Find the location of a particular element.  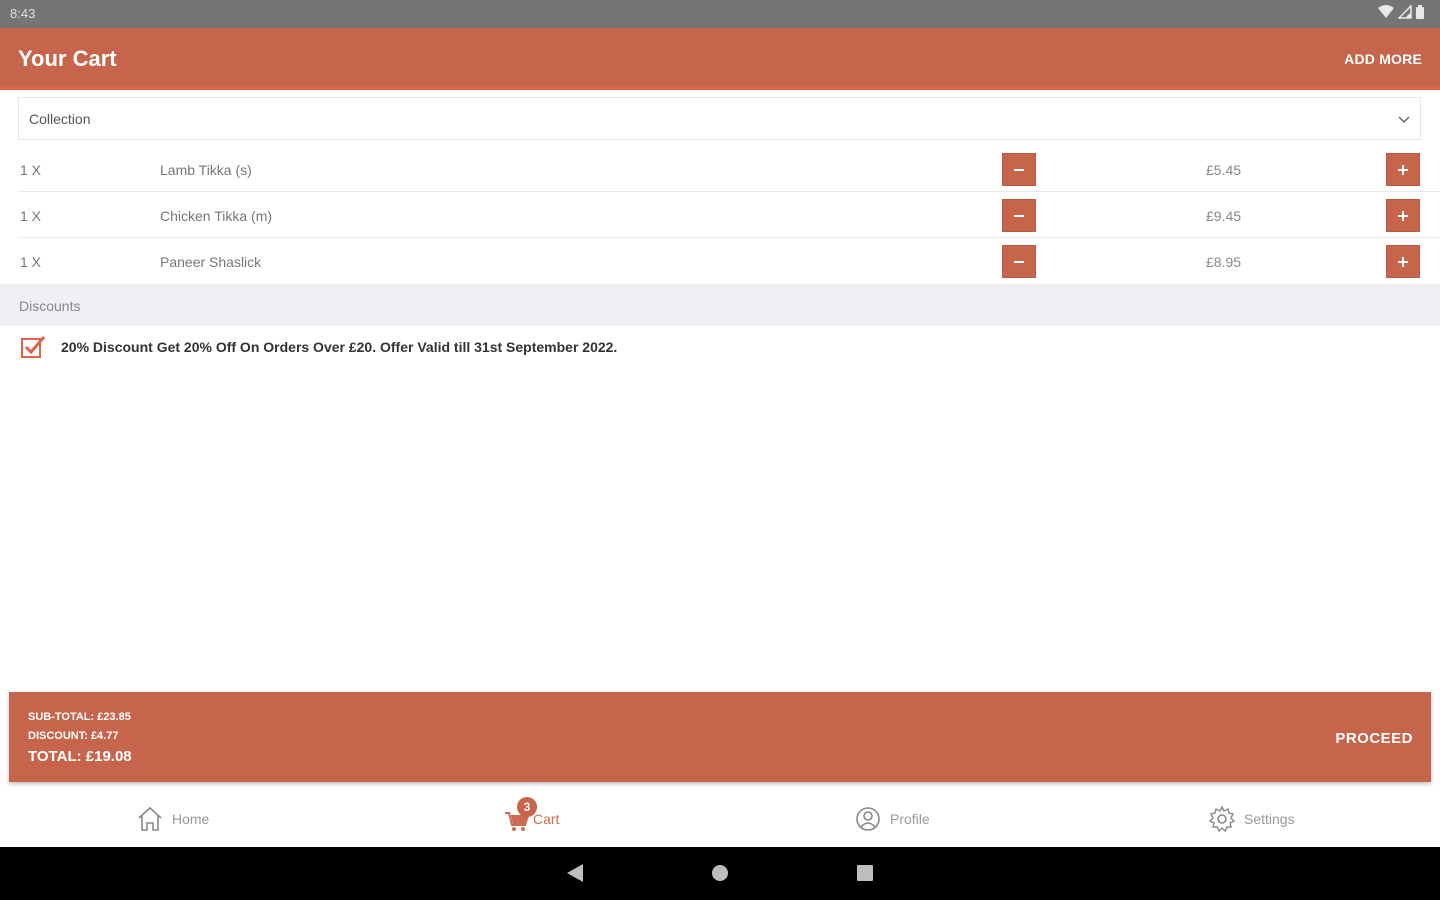

cart-item-price: £5.45 is located at coordinates (1224, 170).